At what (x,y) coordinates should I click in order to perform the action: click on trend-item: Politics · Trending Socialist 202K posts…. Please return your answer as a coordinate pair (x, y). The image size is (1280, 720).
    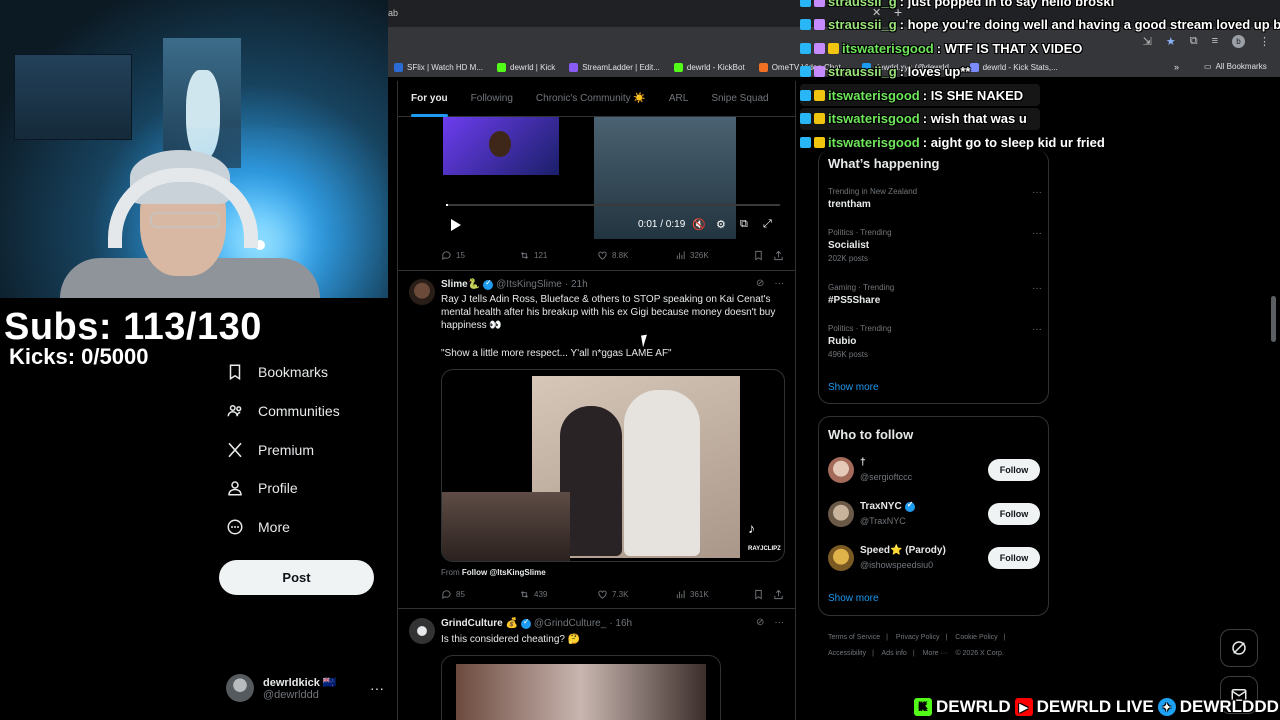
    Looking at the image, I should click on (935, 245).